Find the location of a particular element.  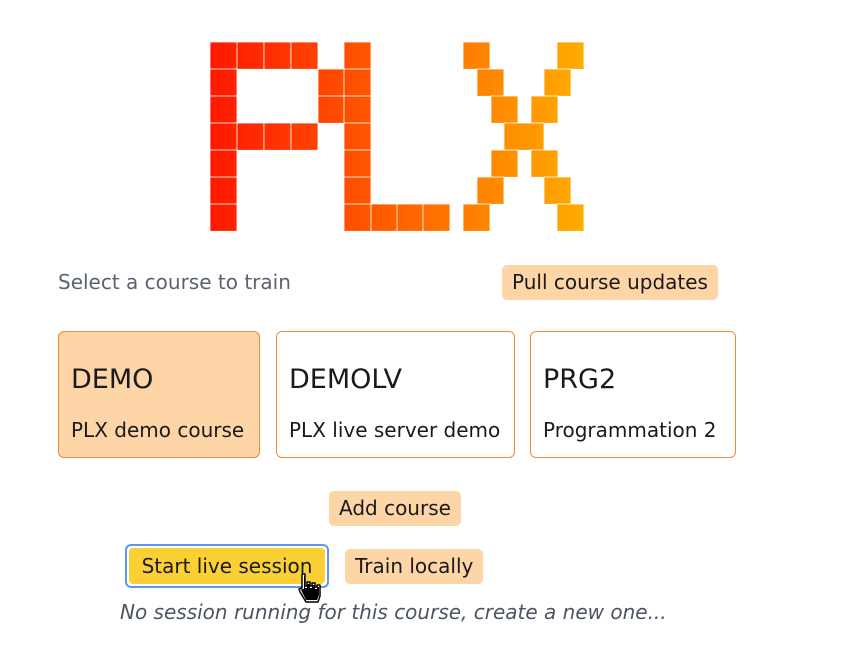

train-locally-button: Train locally is located at coordinates (414, 566).